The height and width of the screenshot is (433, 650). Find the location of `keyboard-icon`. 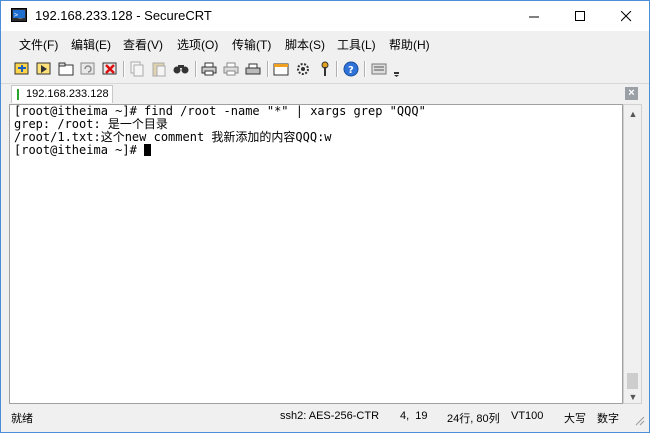

keyboard-icon is located at coordinates (379, 69).